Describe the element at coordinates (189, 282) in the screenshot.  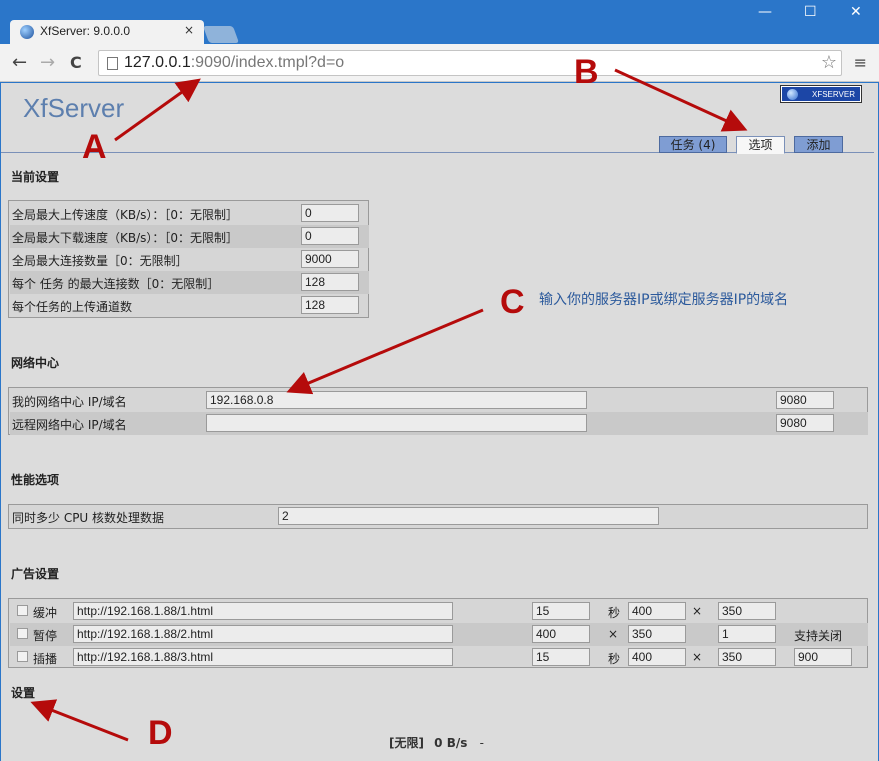
I see `setting-row: 每个 任务 的最大连接数［0：无限制］ 128` at that location.